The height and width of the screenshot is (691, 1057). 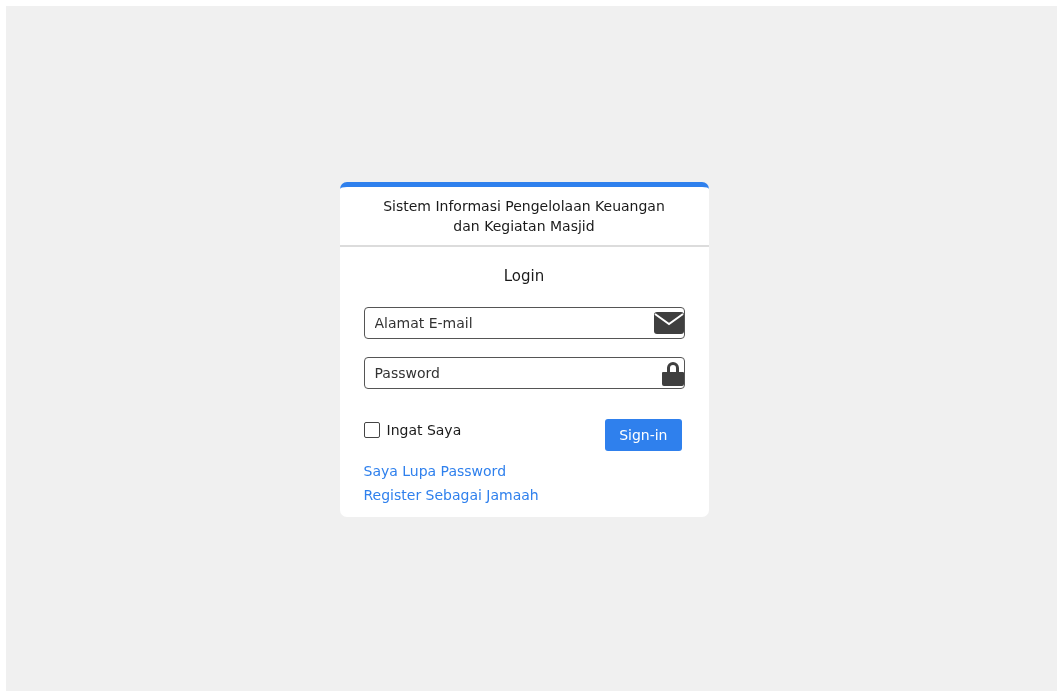 I want to click on text-link: Saya Lupa Password, so click(x=434, y=471).